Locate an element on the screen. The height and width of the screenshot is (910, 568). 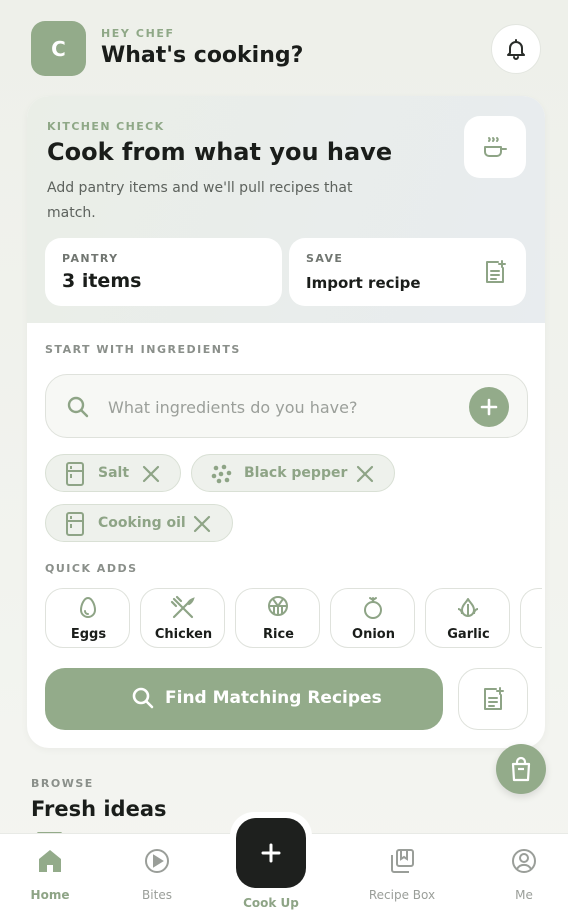
avatar: C is located at coordinates (58, 48).